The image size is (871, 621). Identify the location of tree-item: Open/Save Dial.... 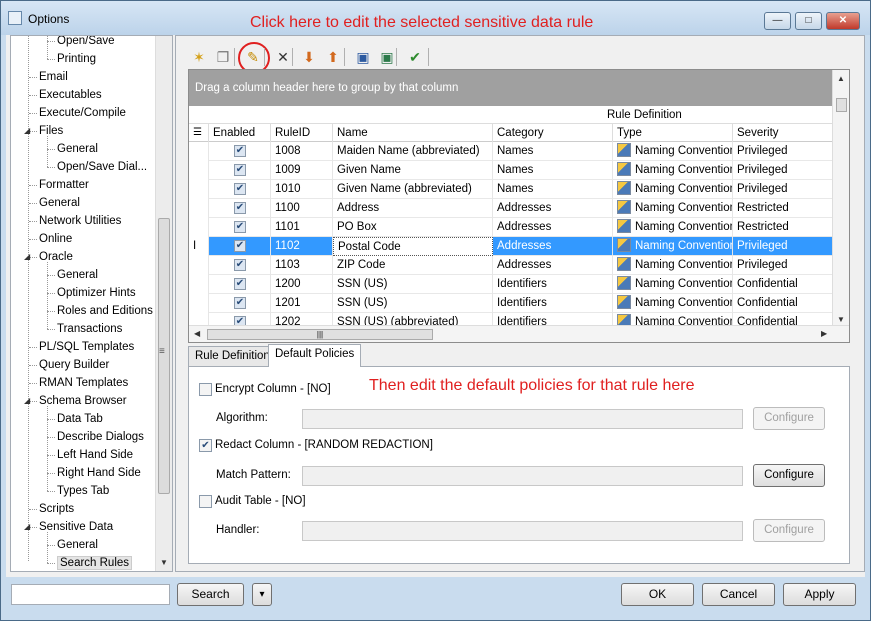
(102, 167).